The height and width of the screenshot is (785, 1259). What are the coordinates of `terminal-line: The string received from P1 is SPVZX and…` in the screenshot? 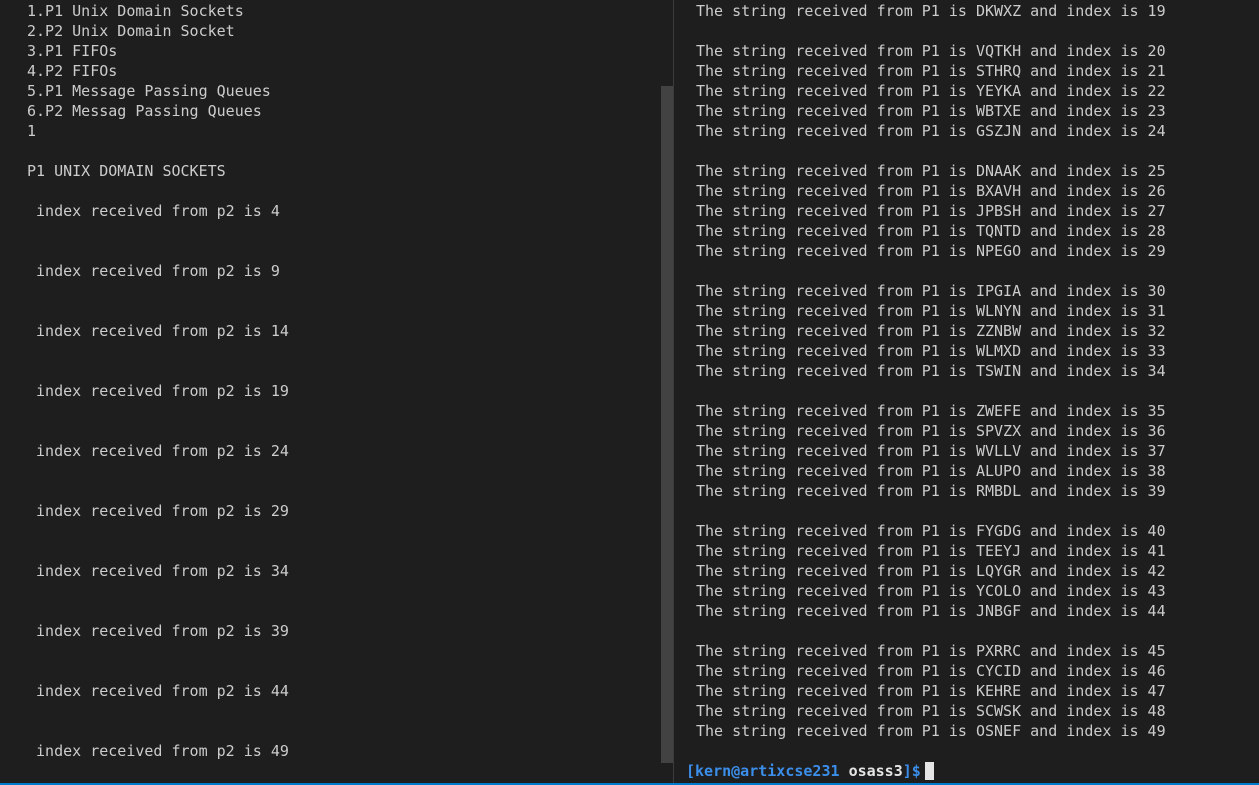 It's located at (931, 431).